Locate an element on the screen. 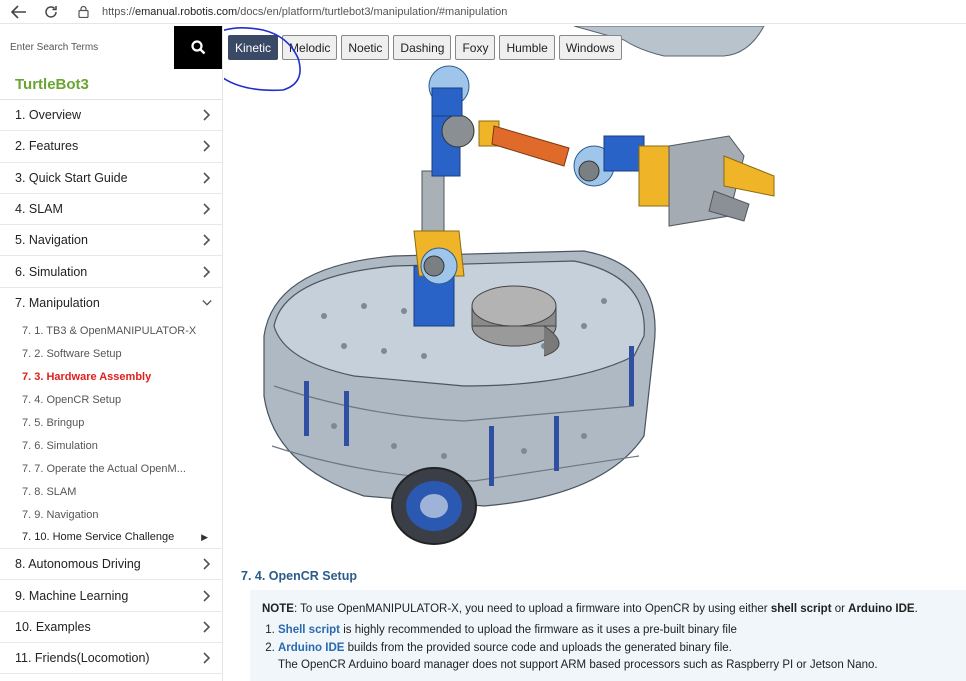 This screenshot has width=966, height=681. sidebar-item-machine-learning: 9. Machine Learning is located at coordinates (111, 596).